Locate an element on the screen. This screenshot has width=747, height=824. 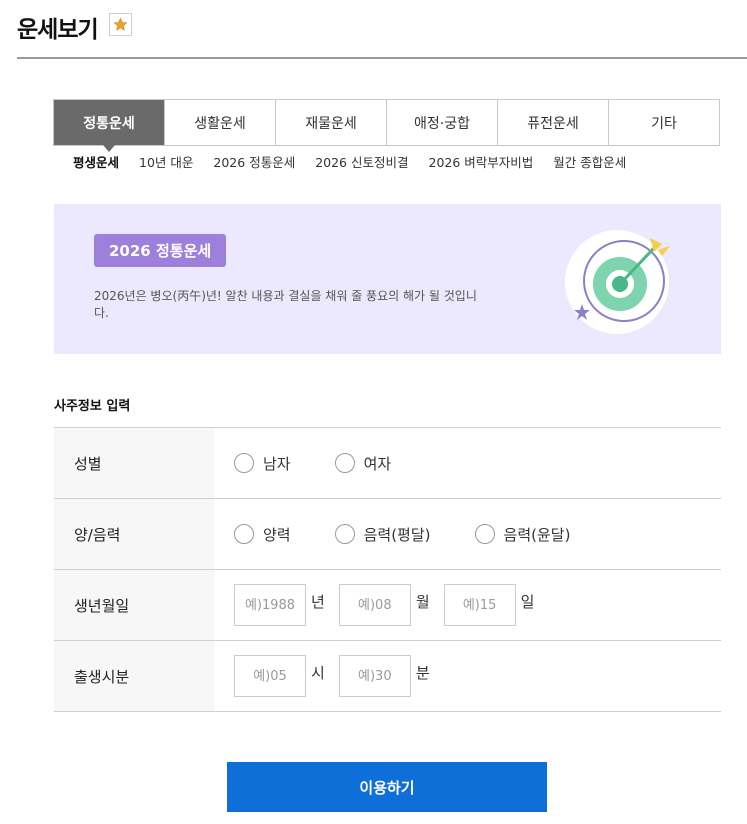
subtab-2026-rich: 2026 벼락부자비법 is located at coordinates (481, 161).